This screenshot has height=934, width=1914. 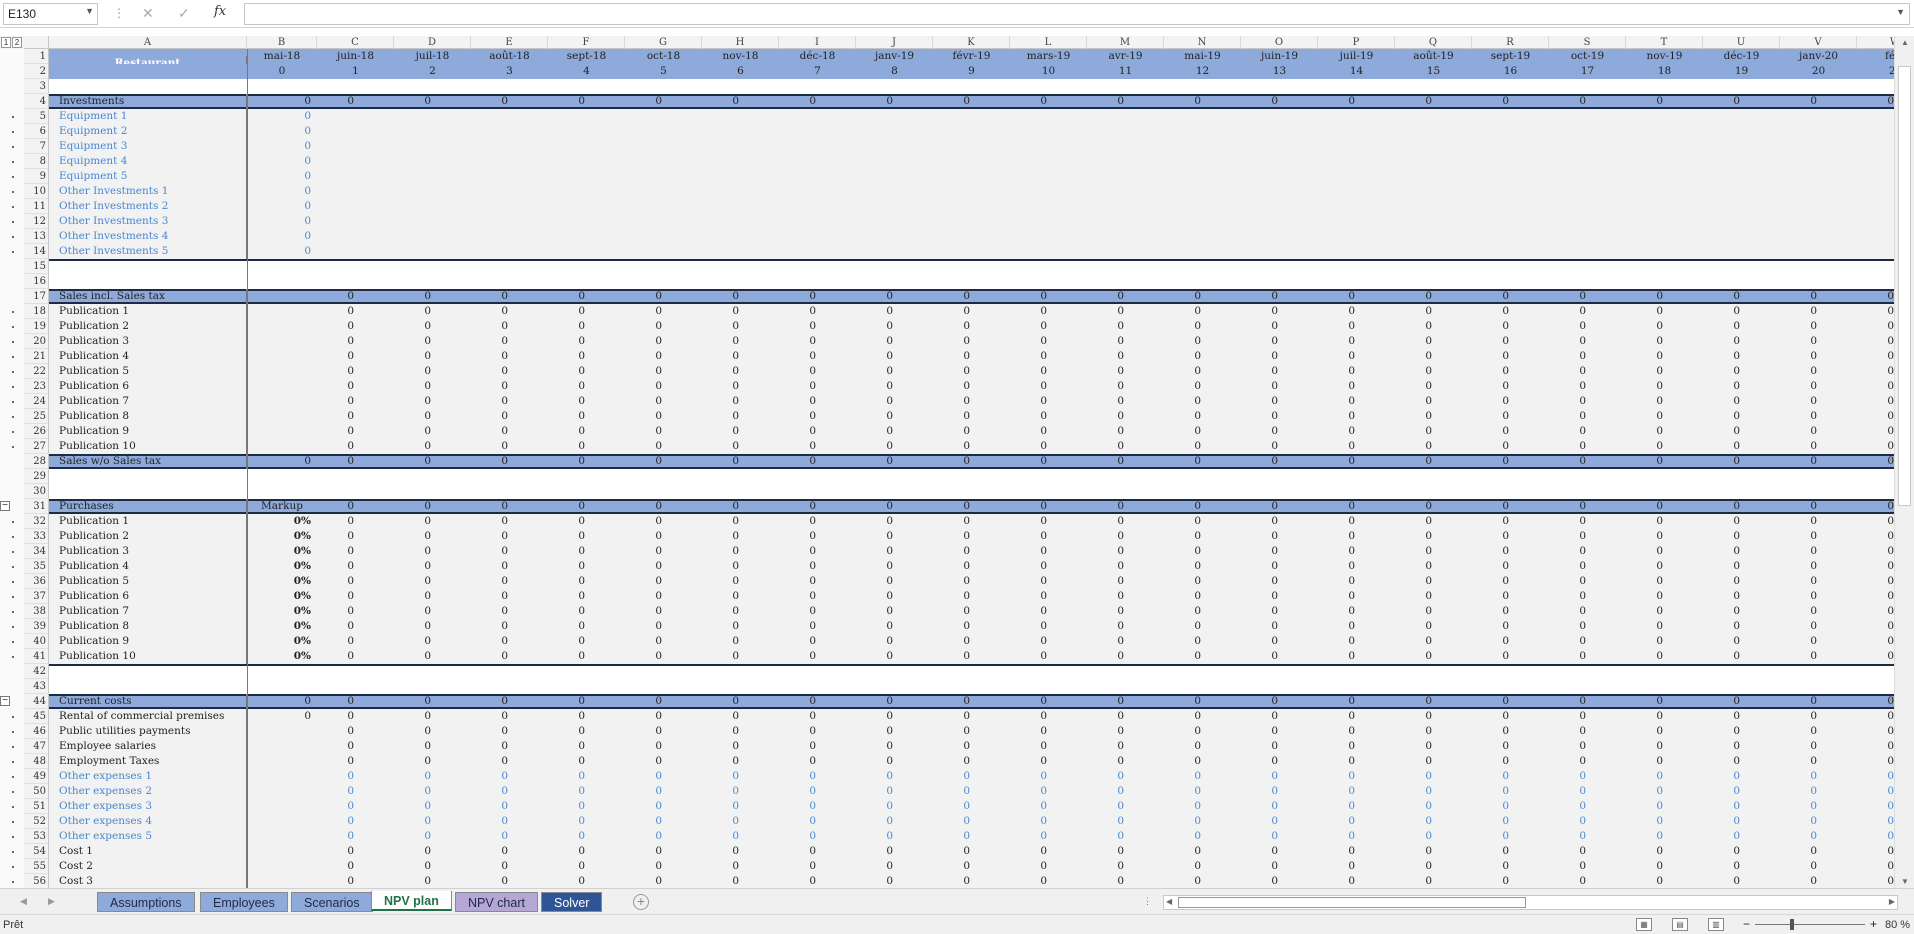 I want to click on row-number: 2, so click(x=36, y=71).